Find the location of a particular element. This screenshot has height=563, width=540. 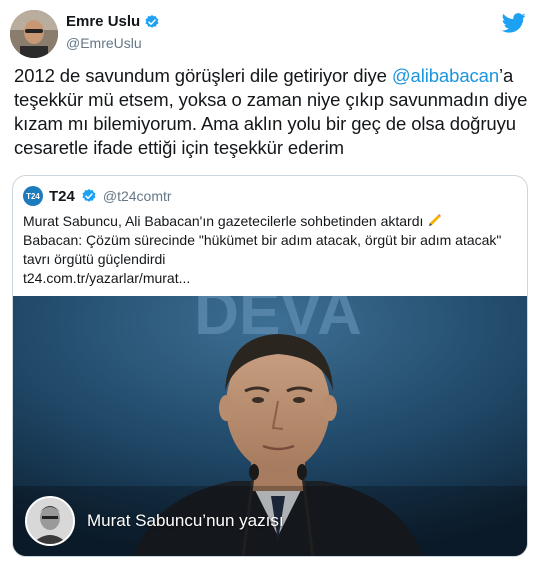

author-byline: Murat Sabuncu’nun yazısı is located at coordinates (154, 521).